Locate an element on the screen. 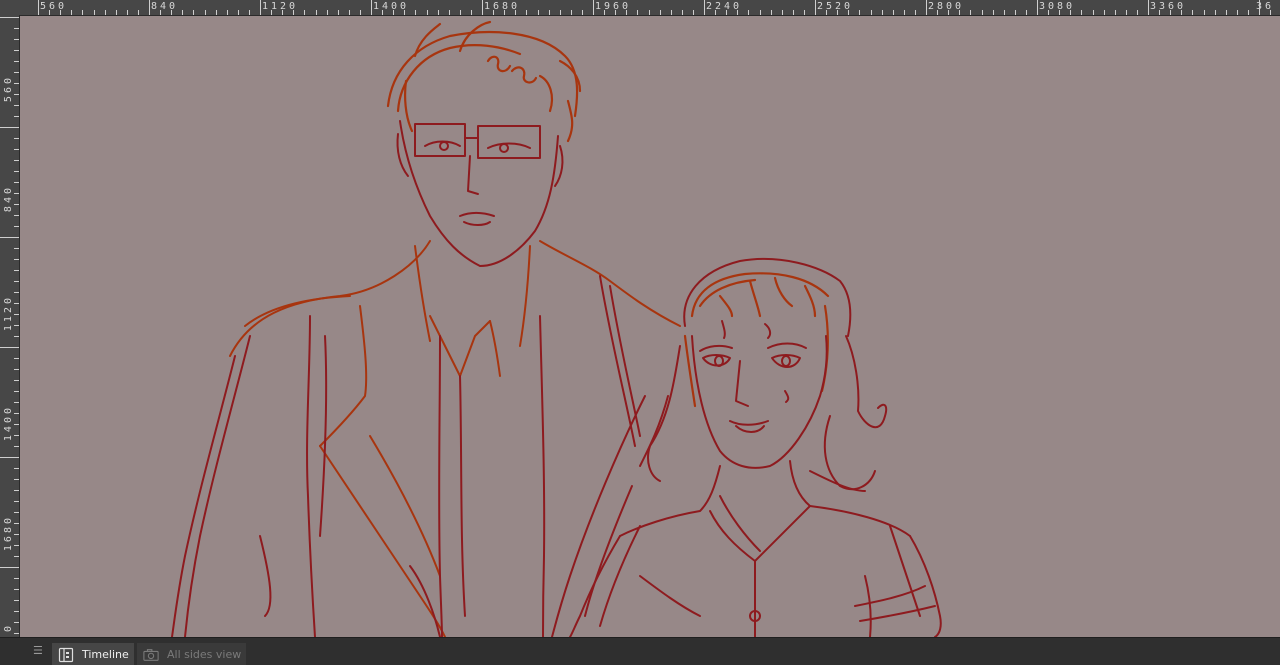 The image size is (1280, 665). tab-label: All sides view is located at coordinates (204, 654).